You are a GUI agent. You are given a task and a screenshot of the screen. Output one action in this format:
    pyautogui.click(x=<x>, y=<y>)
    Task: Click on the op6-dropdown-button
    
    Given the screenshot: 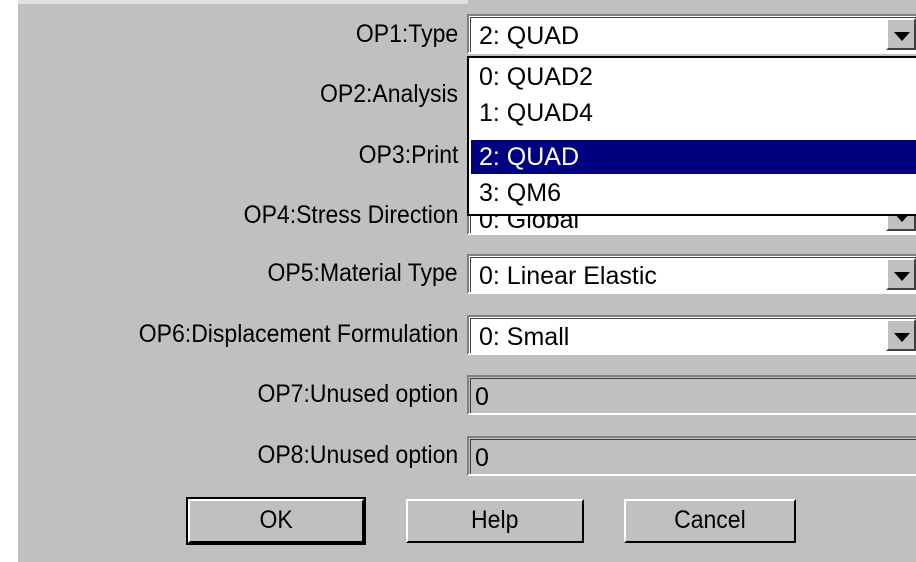 What is the action you would take?
    pyautogui.click(x=901, y=335)
    